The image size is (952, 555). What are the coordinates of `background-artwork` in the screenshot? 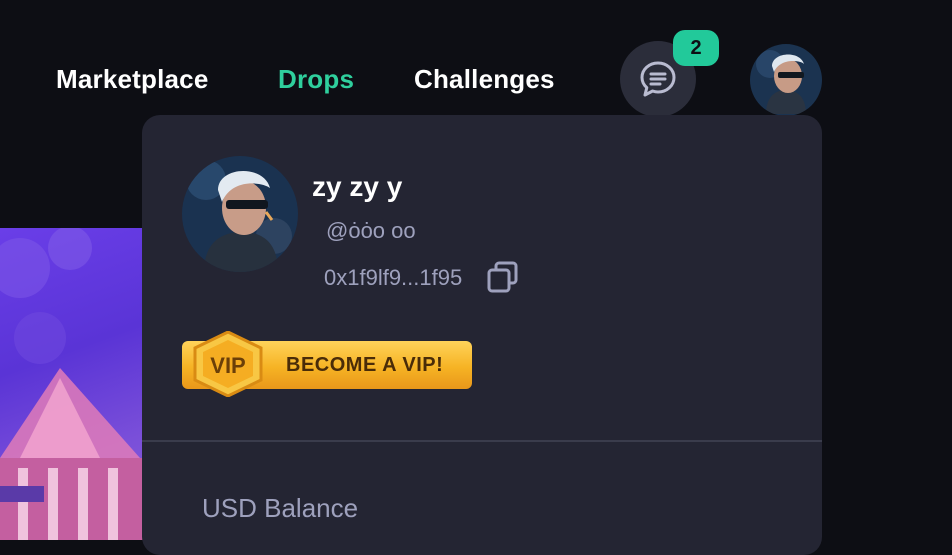 It's located at (80, 384).